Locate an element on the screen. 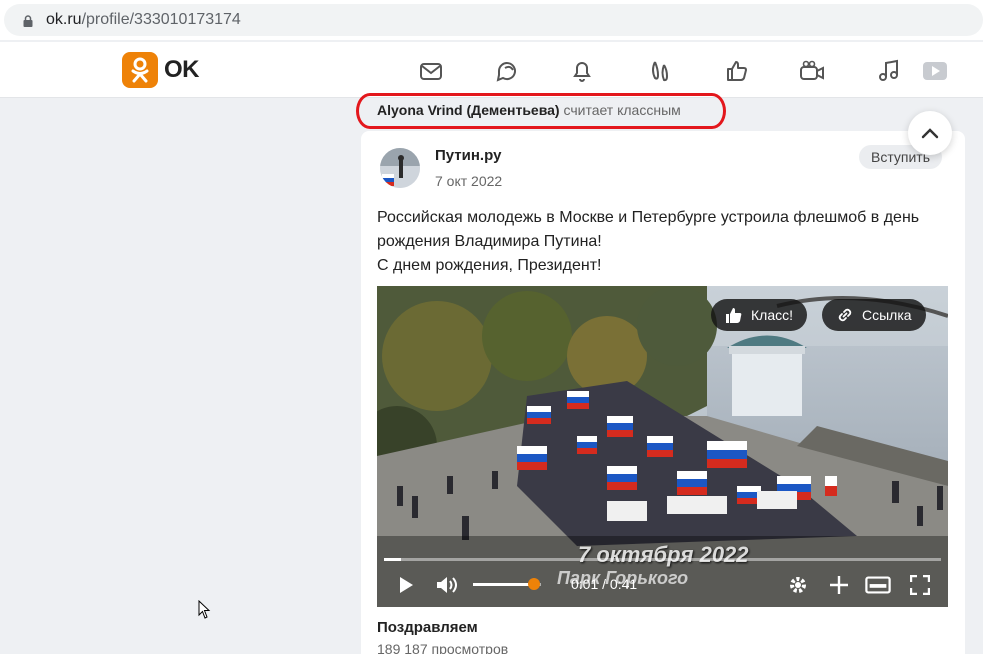  fullscreen-button is located at coordinates (920, 585).